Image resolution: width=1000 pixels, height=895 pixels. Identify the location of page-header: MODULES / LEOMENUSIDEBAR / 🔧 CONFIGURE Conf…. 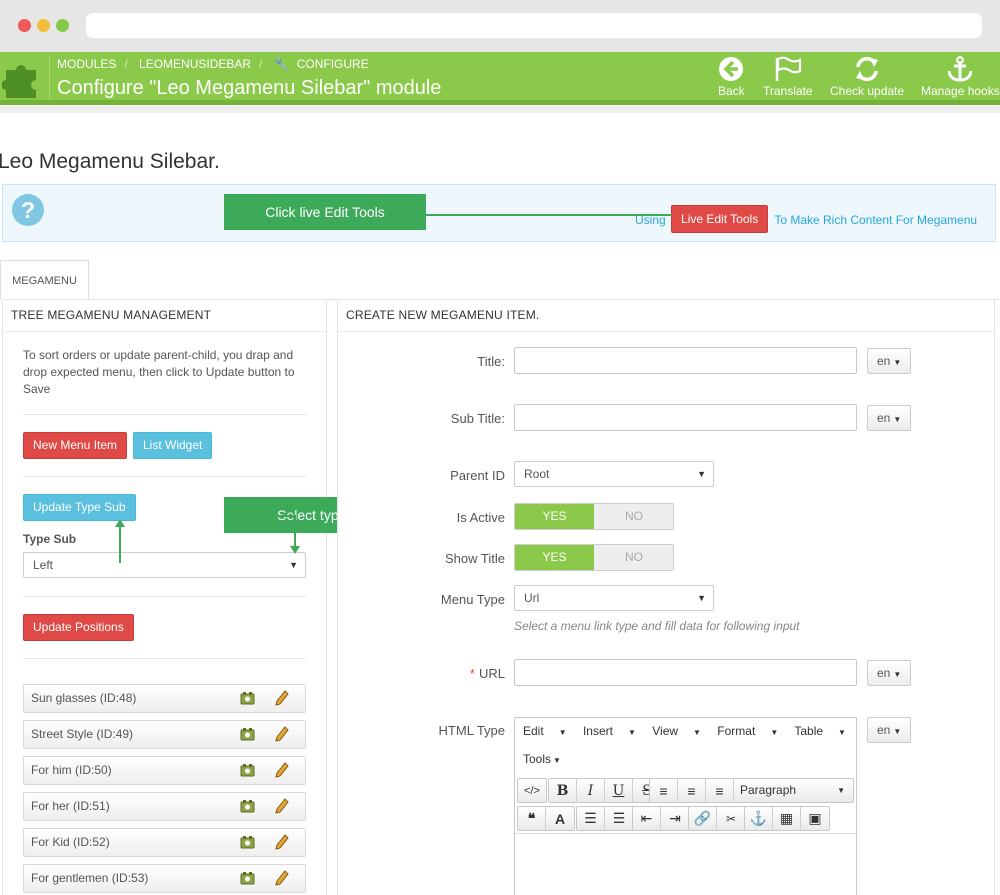
(500, 78).